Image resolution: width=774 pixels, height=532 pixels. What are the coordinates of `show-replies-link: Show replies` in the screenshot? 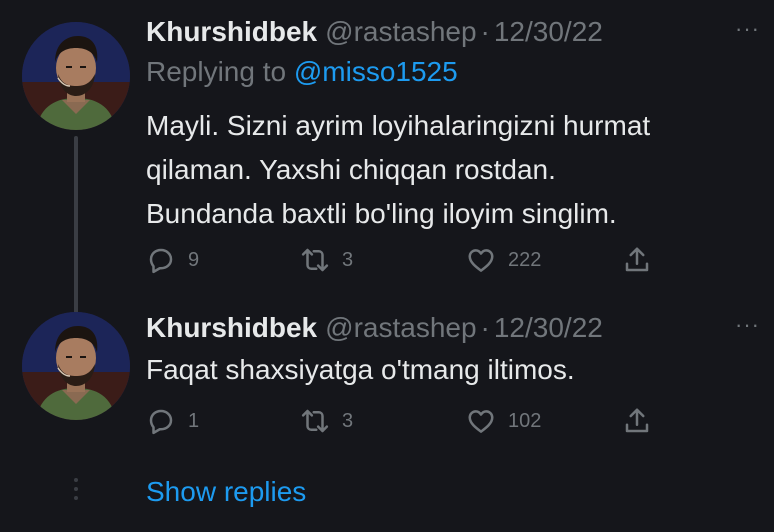 It's located at (226, 492).